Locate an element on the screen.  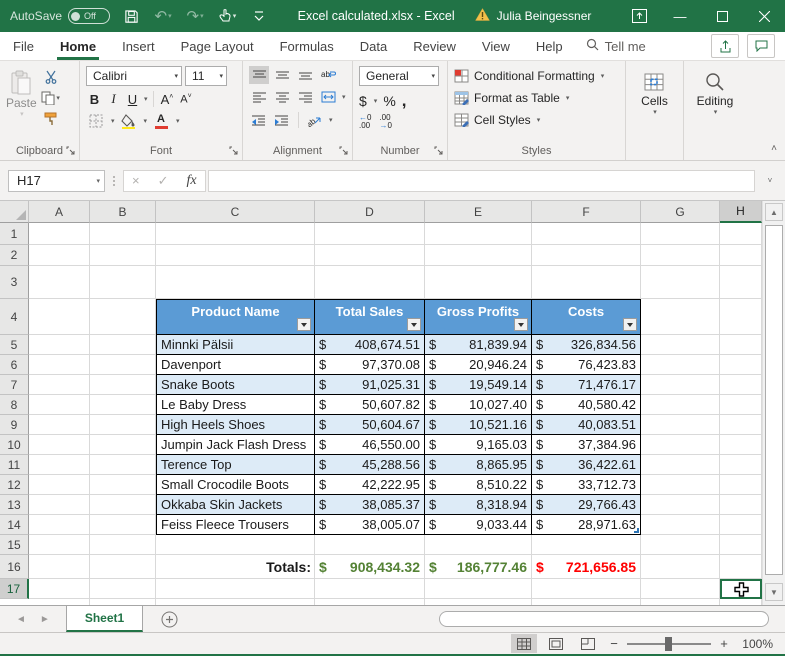
column-header-C: C is located at coordinates (235, 212).